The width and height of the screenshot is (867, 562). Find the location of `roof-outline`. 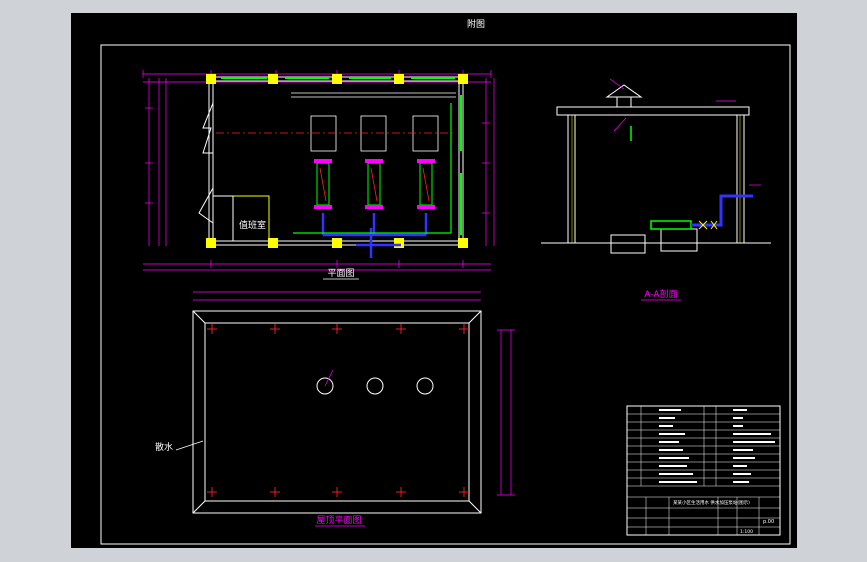

roof-outline is located at coordinates (337, 412).